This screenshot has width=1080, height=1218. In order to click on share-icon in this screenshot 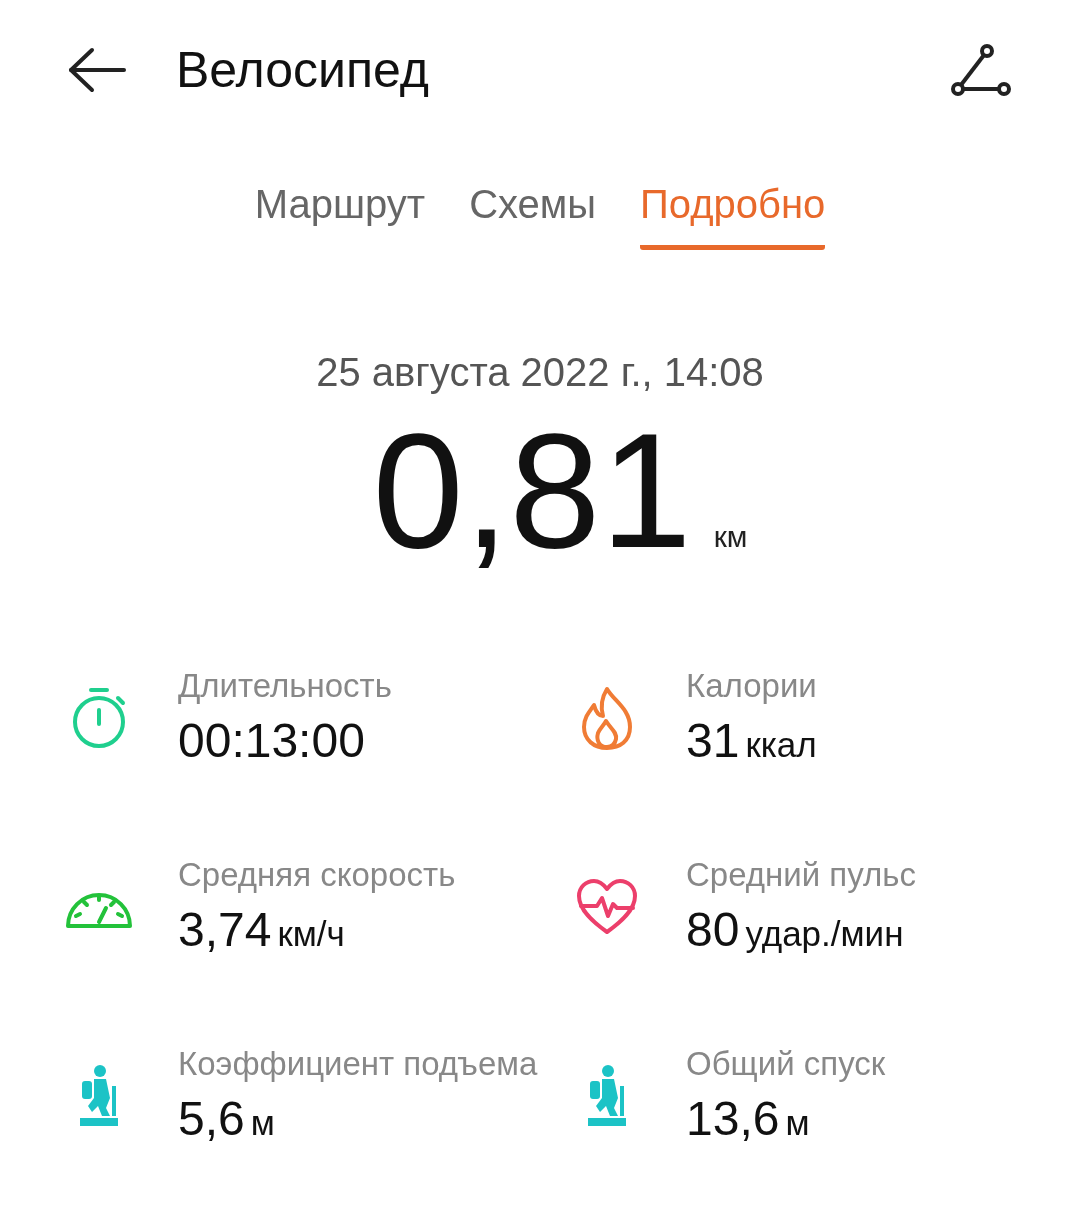, I will do `click(981, 70)`.